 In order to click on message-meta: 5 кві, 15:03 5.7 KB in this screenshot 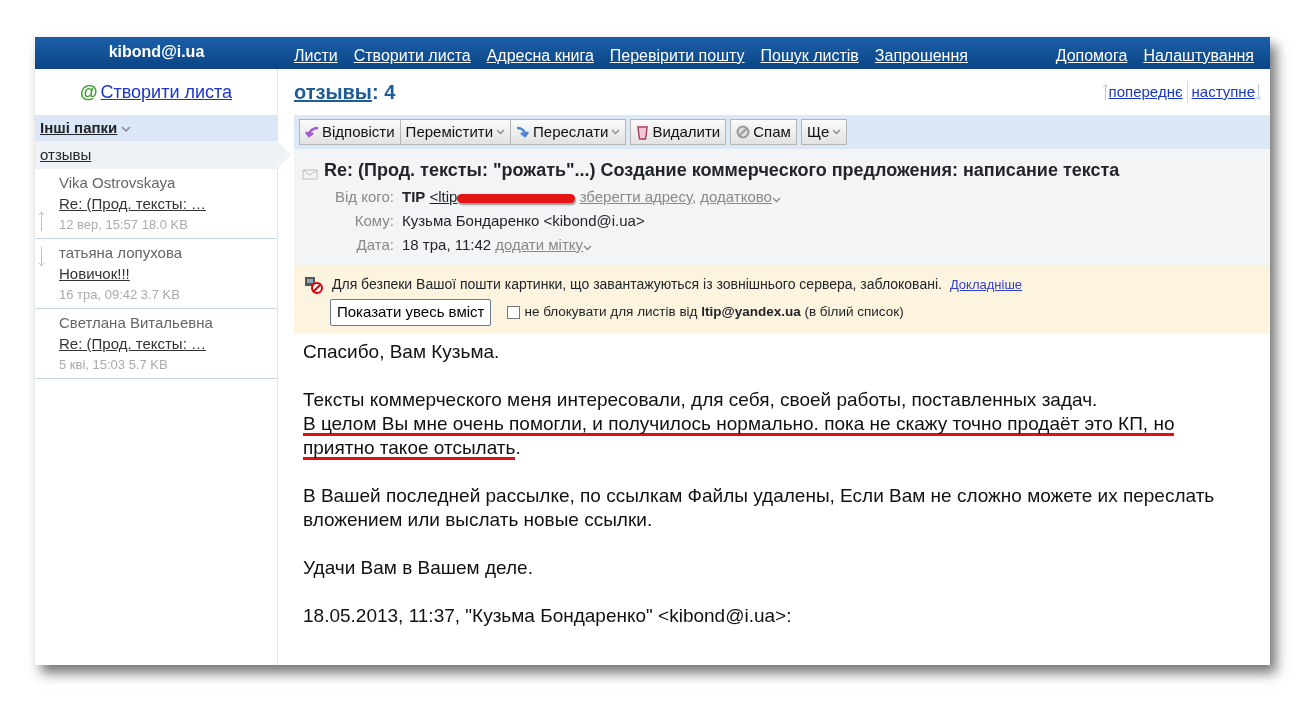, I will do `click(114, 365)`.